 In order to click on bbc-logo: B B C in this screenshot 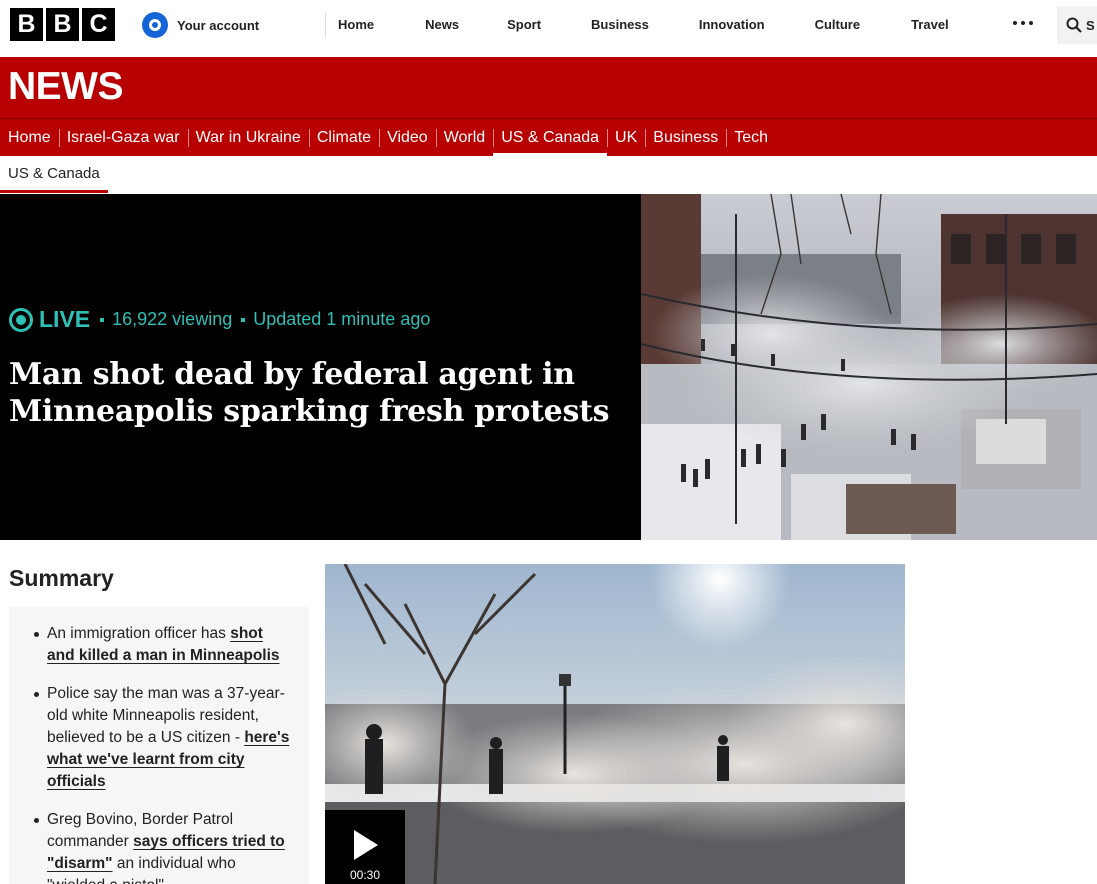, I will do `click(62, 24)`.